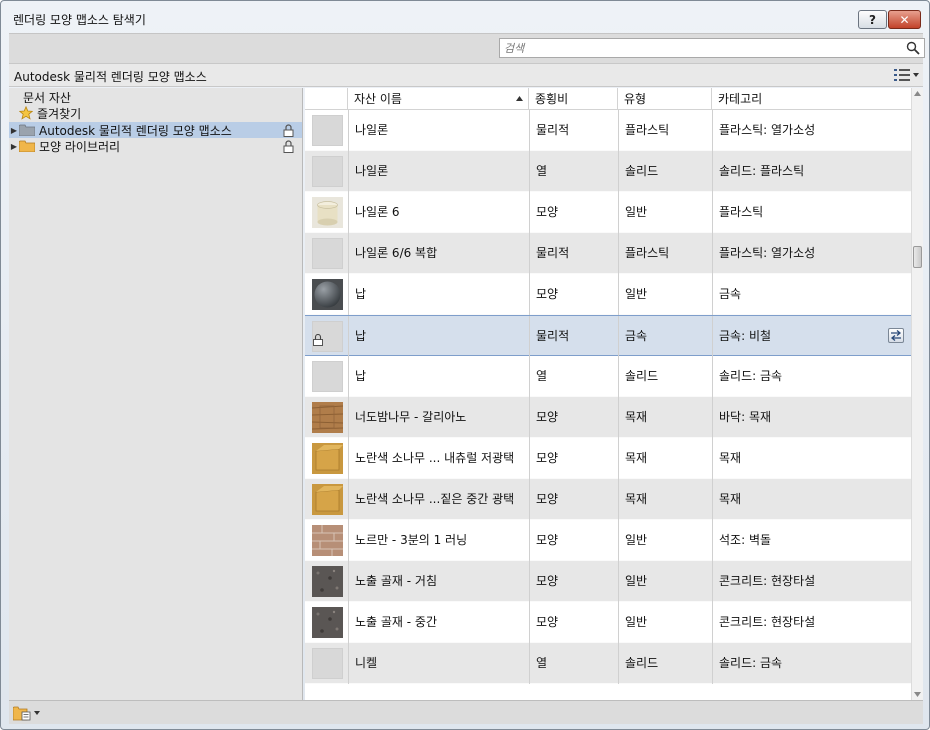 This screenshot has width=930, height=730. I want to click on asset-category-text: 금속, so click(730, 294).